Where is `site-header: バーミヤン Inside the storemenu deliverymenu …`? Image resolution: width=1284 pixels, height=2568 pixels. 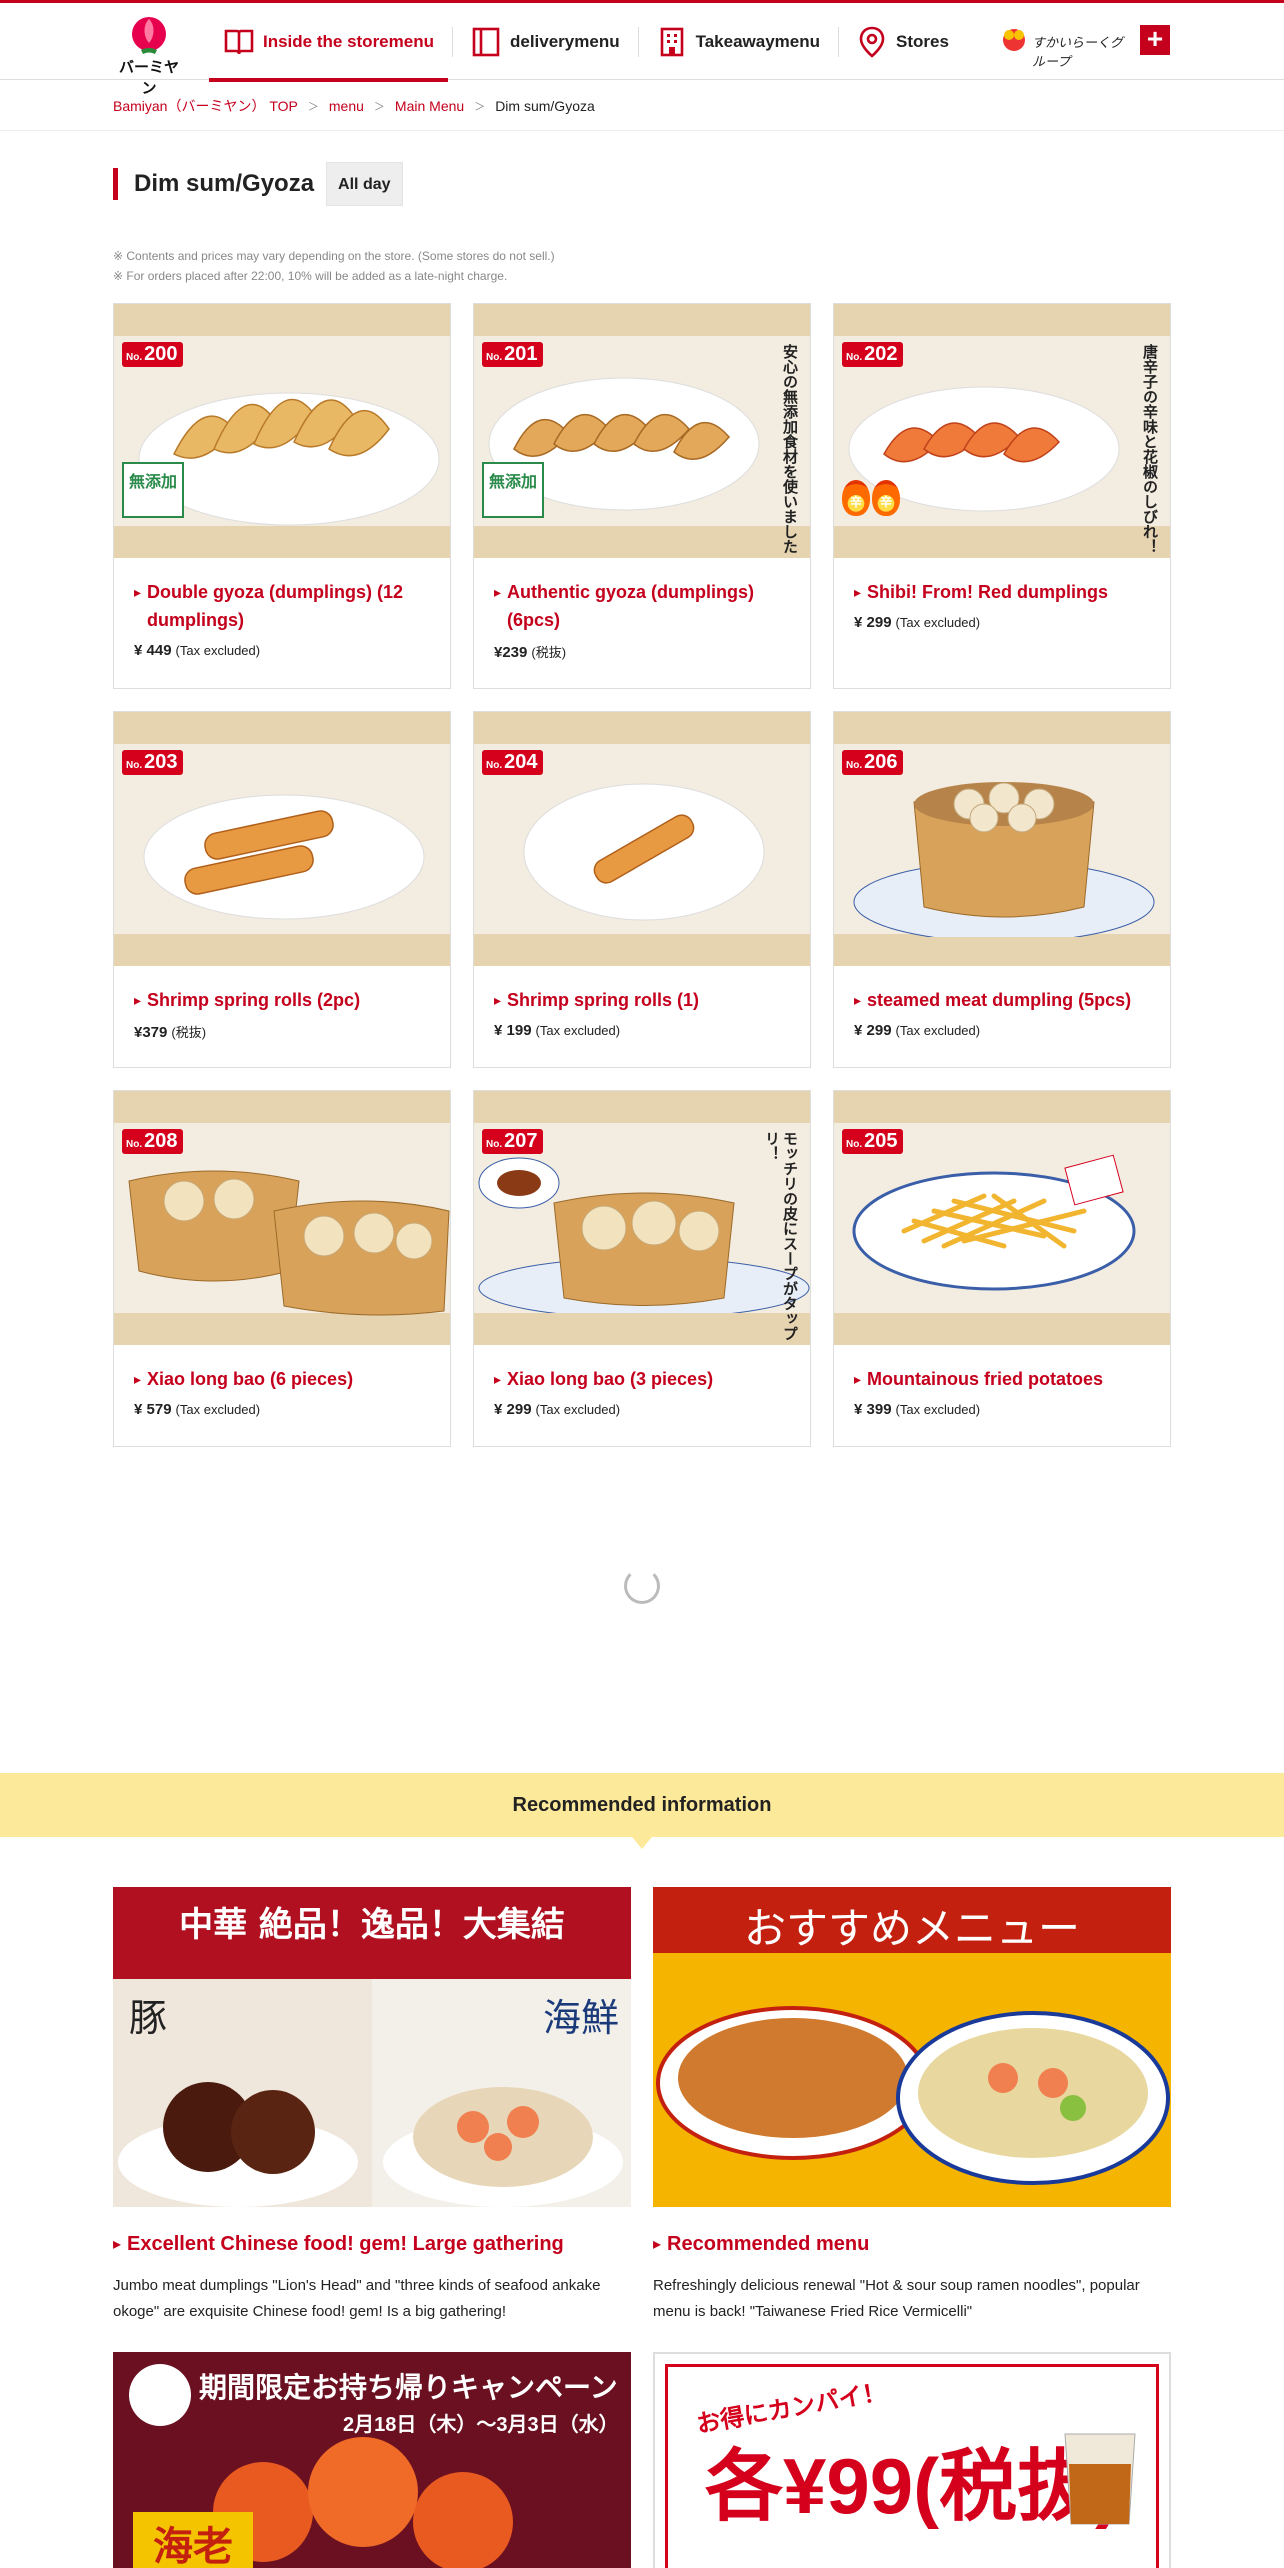
site-header: バーミヤン Inside the storemenu deliverymenu … is located at coordinates (642, 48).